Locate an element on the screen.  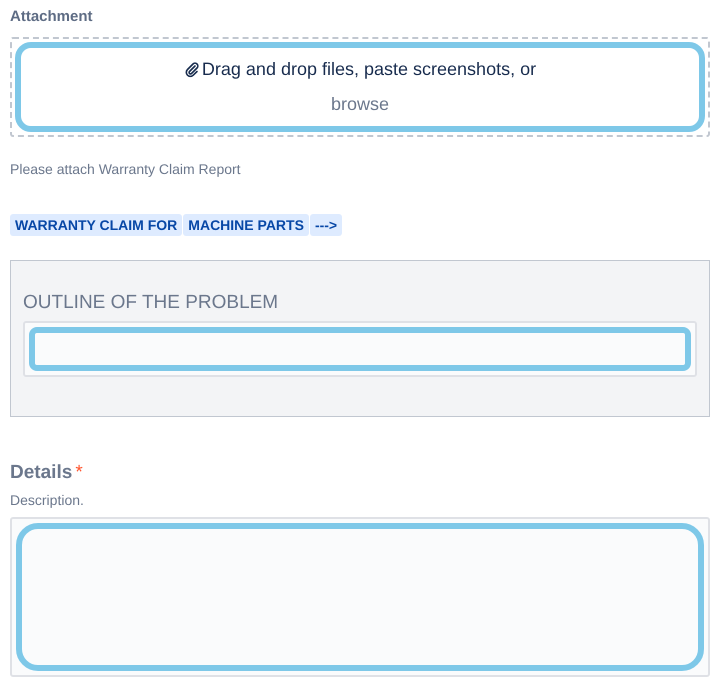
drop-zone-prompt: Drag and drop files, paste screenshots, or is located at coordinates (369, 69).